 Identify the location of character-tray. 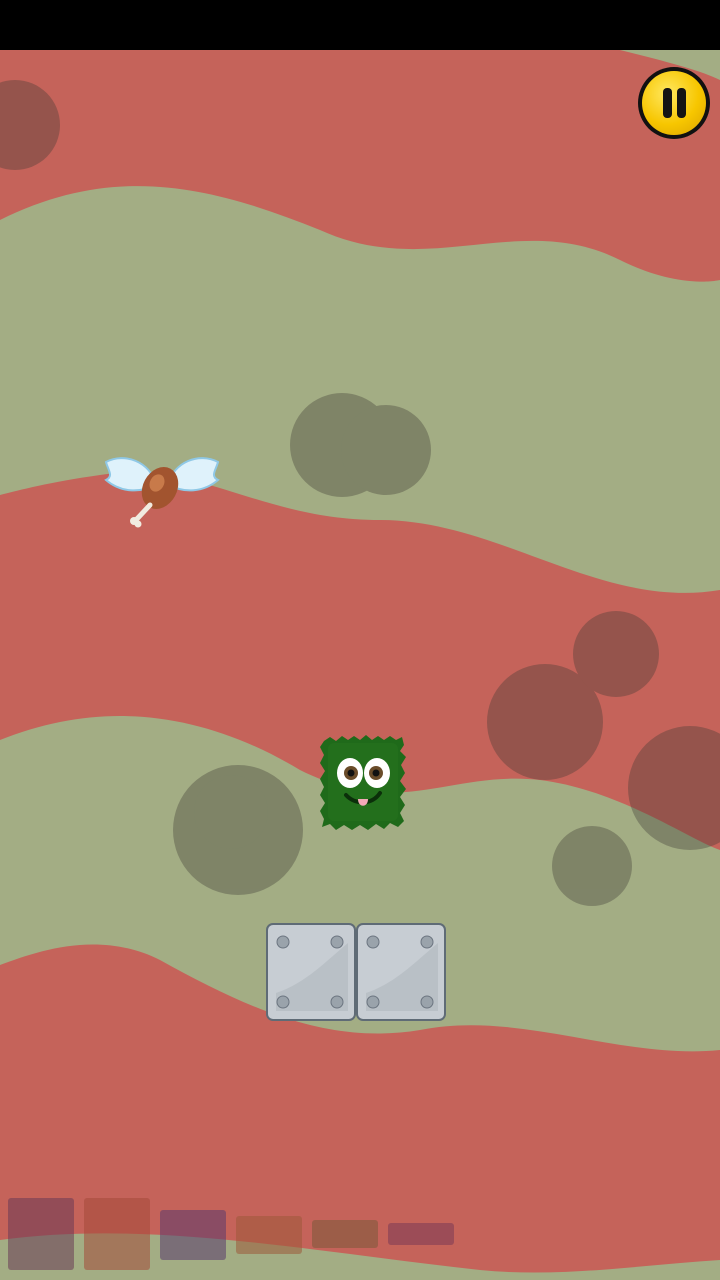
(240, 1235).